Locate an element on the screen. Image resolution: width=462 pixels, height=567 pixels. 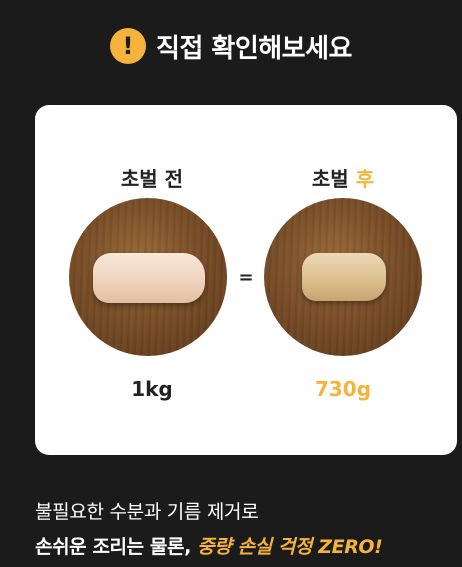
equals-sign: = is located at coordinates (246, 277).